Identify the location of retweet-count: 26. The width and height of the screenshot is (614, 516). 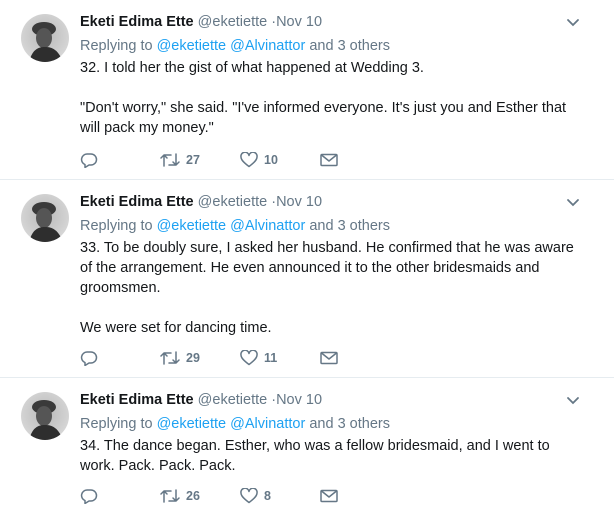
(193, 496).